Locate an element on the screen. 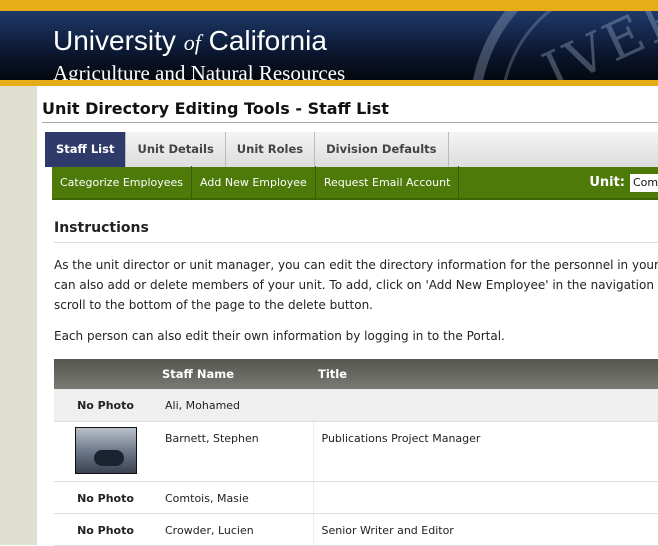 Image resolution: width=658 pixels, height=546 pixels. instructions-heading: Instructions is located at coordinates (101, 228).